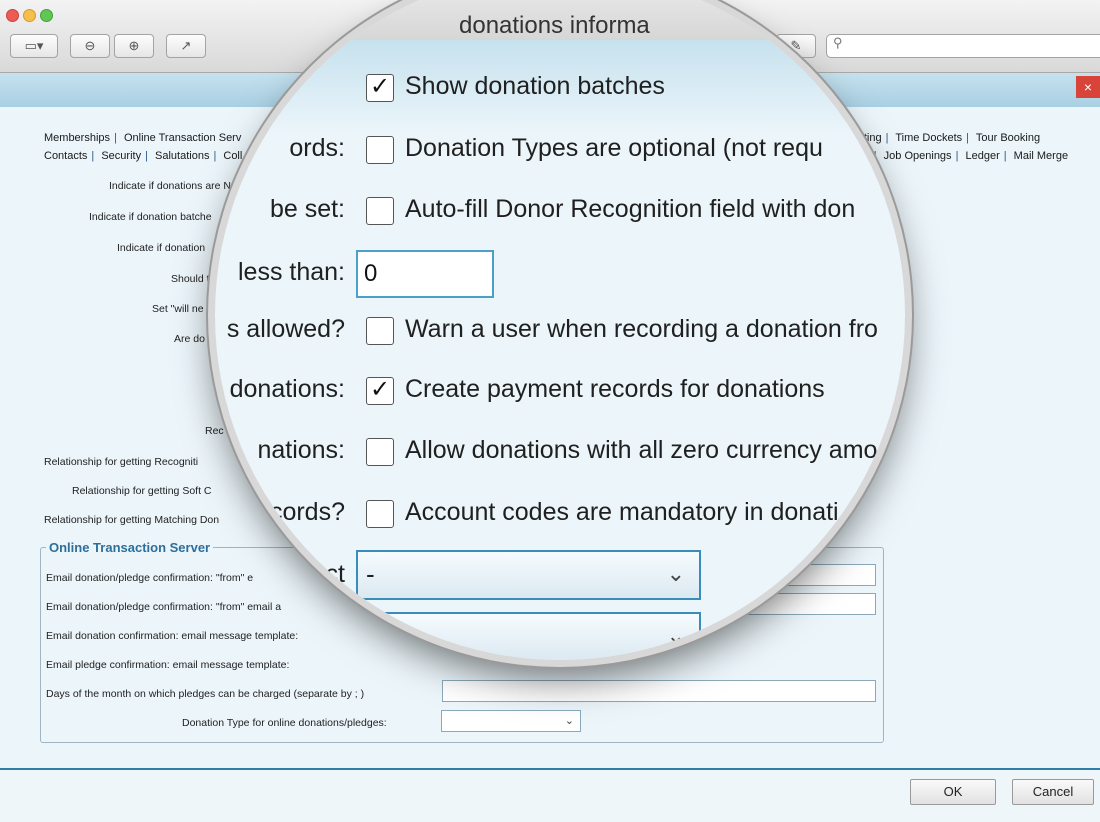 The width and height of the screenshot is (1100, 822). Describe the element at coordinates (287, 389) in the screenshot. I see `setting-label: donations:` at that location.